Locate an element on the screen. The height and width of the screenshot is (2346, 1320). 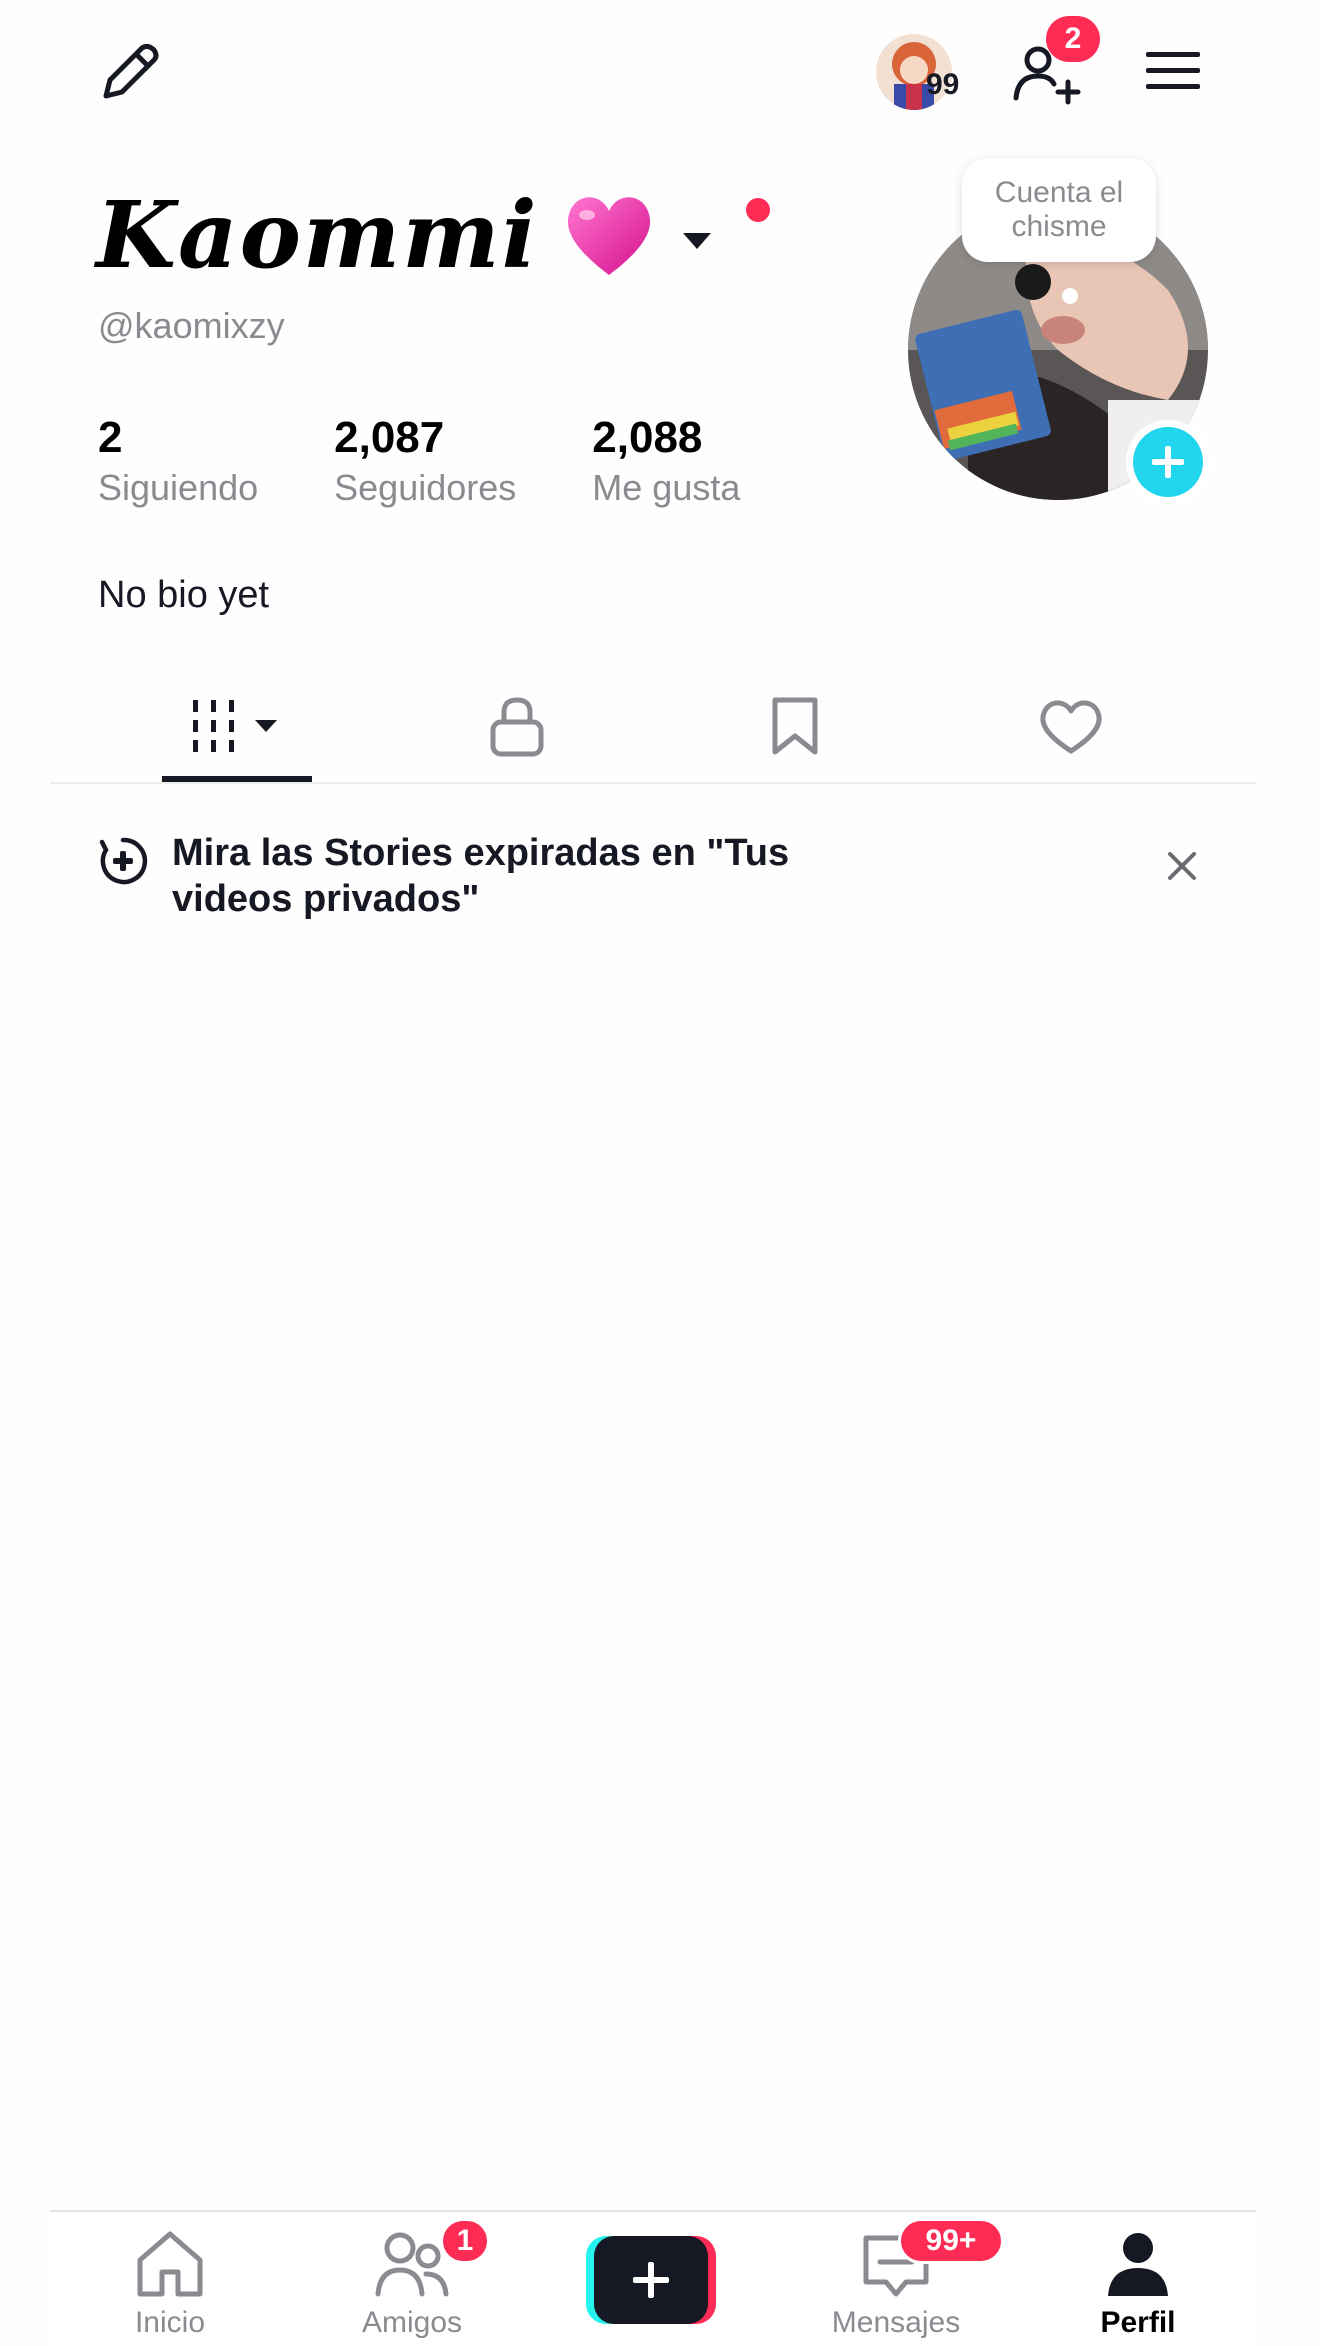
stat-followers: 2,087 Seguidores is located at coordinates (425, 460).